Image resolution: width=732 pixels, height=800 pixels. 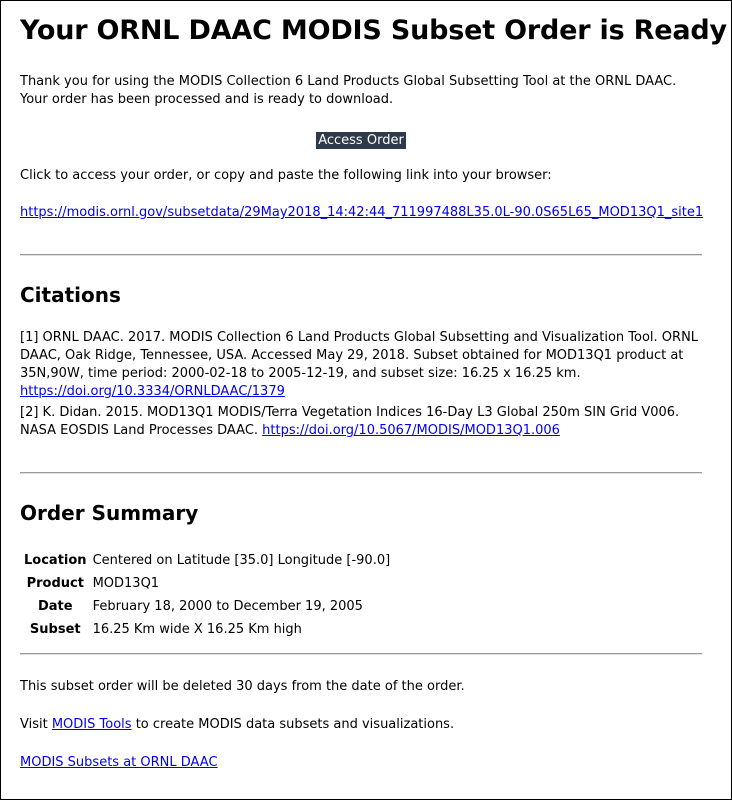 What do you see at coordinates (227, 606) in the screenshot?
I see `summary-value: February 18, 2000 to December 19, 2005` at bounding box center [227, 606].